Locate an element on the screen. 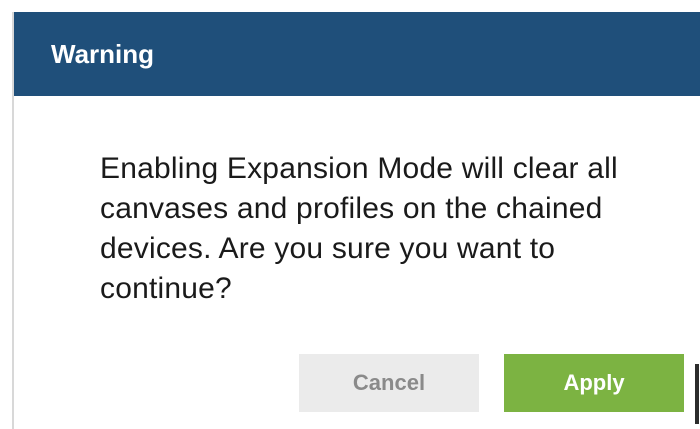  apply-button: Apply is located at coordinates (594, 383).